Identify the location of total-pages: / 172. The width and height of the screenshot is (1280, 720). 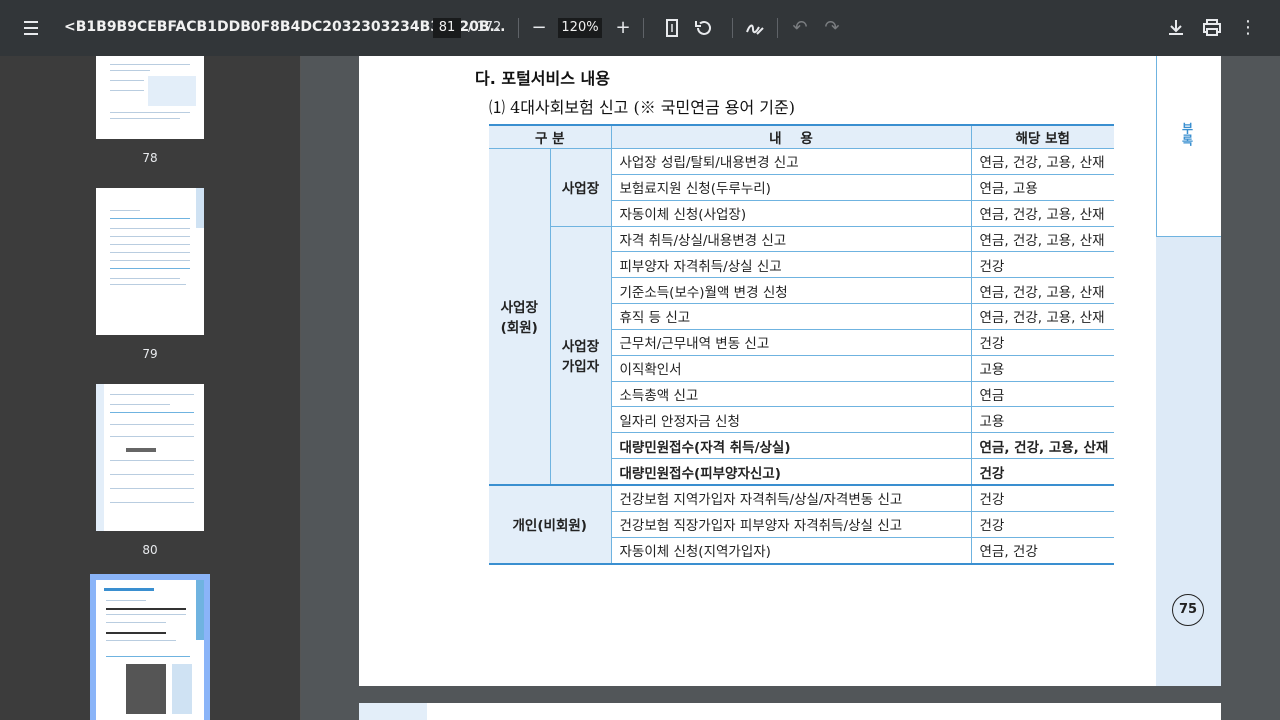
(485, 27).